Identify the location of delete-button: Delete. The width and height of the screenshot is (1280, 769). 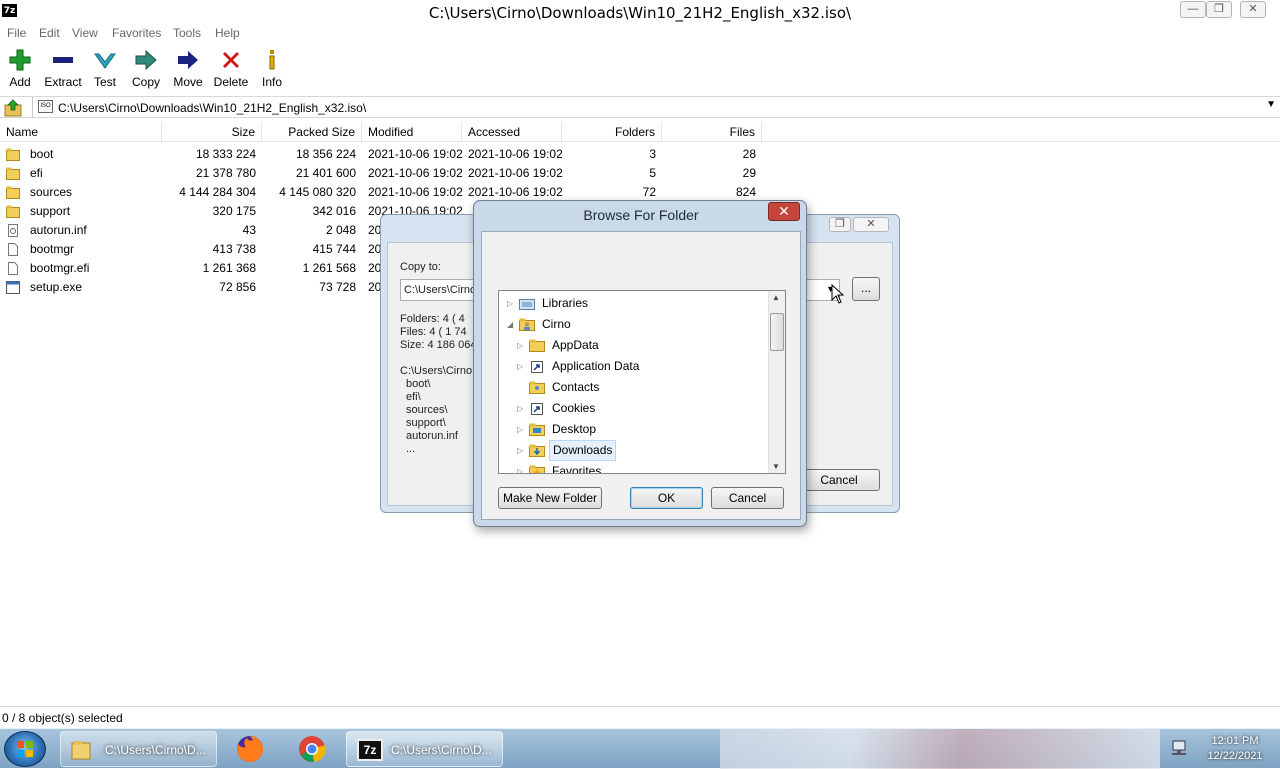
(231, 71).